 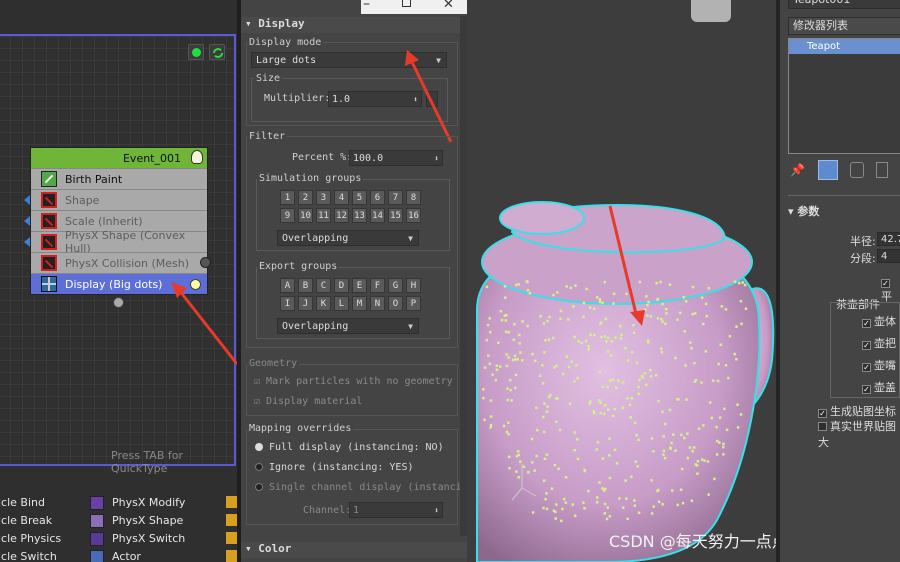 What do you see at coordinates (359, 285) in the screenshot?
I see `export-group-button: E` at bounding box center [359, 285].